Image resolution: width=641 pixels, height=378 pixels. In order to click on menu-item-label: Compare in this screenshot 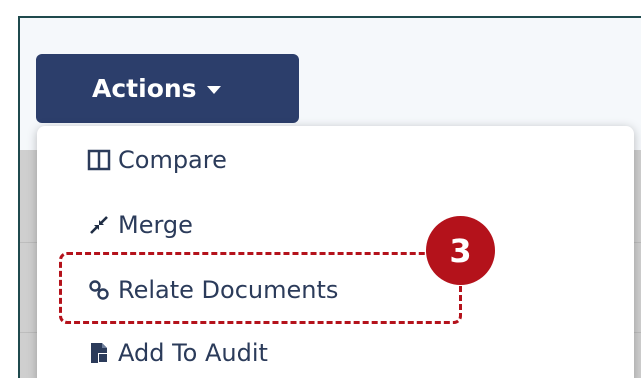, I will do `click(172, 160)`.